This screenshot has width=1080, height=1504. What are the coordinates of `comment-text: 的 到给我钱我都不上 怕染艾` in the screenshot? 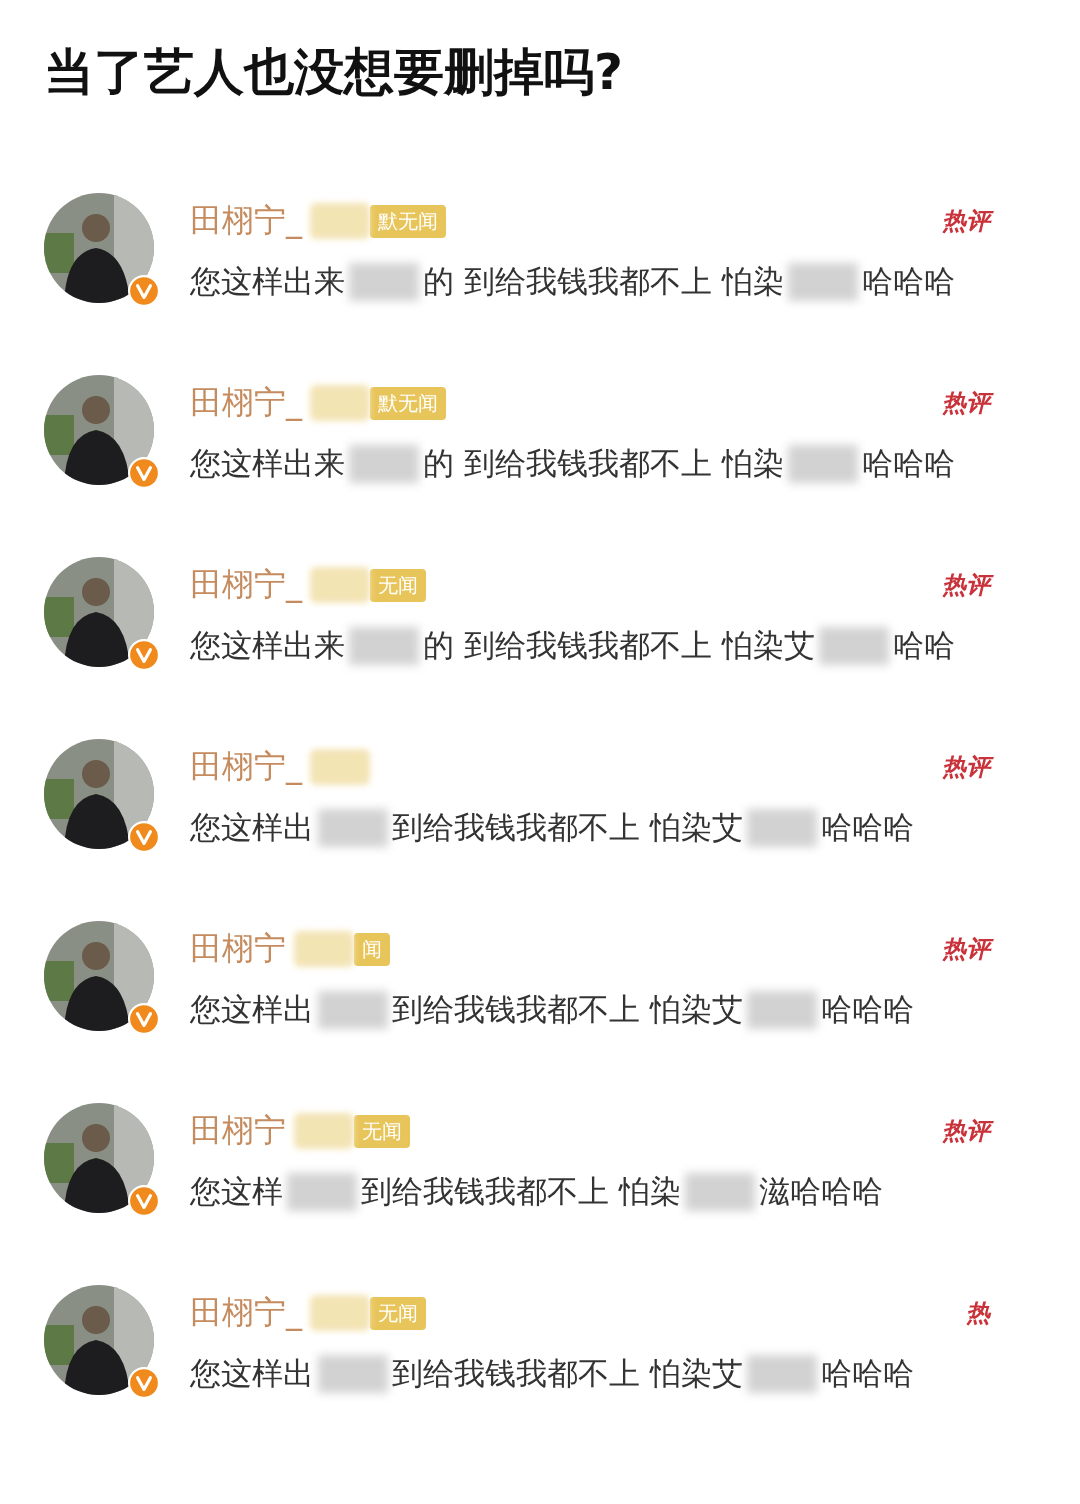 It's located at (619, 645).